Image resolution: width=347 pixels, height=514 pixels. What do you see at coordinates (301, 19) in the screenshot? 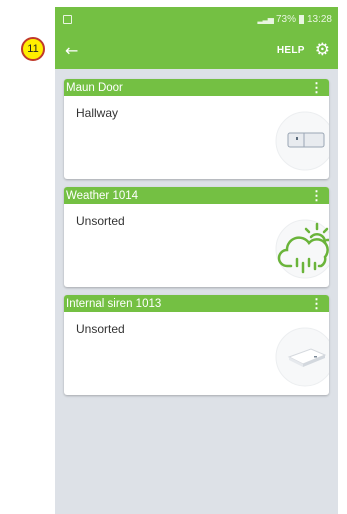
I see `battery-icon` at bounding box center [301, 19].